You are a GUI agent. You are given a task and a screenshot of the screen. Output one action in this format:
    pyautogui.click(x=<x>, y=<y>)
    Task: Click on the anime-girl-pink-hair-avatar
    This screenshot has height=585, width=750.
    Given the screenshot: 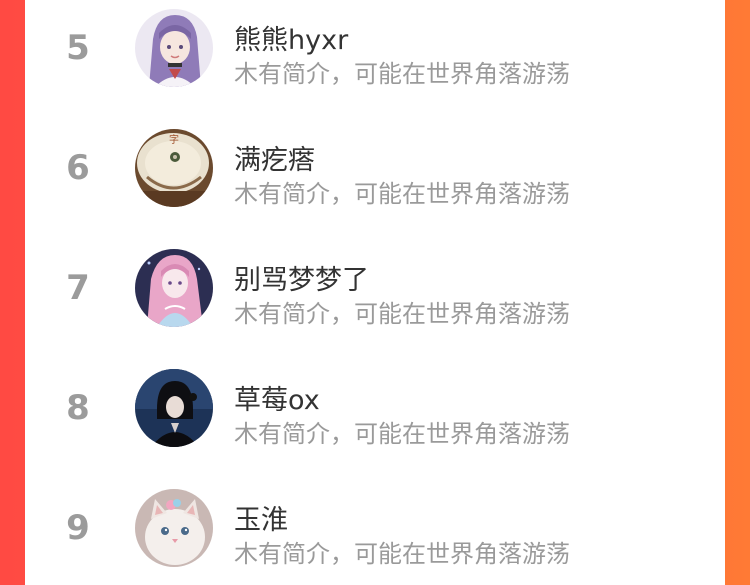 What is the action you would take?
    pyautogui.click(x=174, y=288)
    